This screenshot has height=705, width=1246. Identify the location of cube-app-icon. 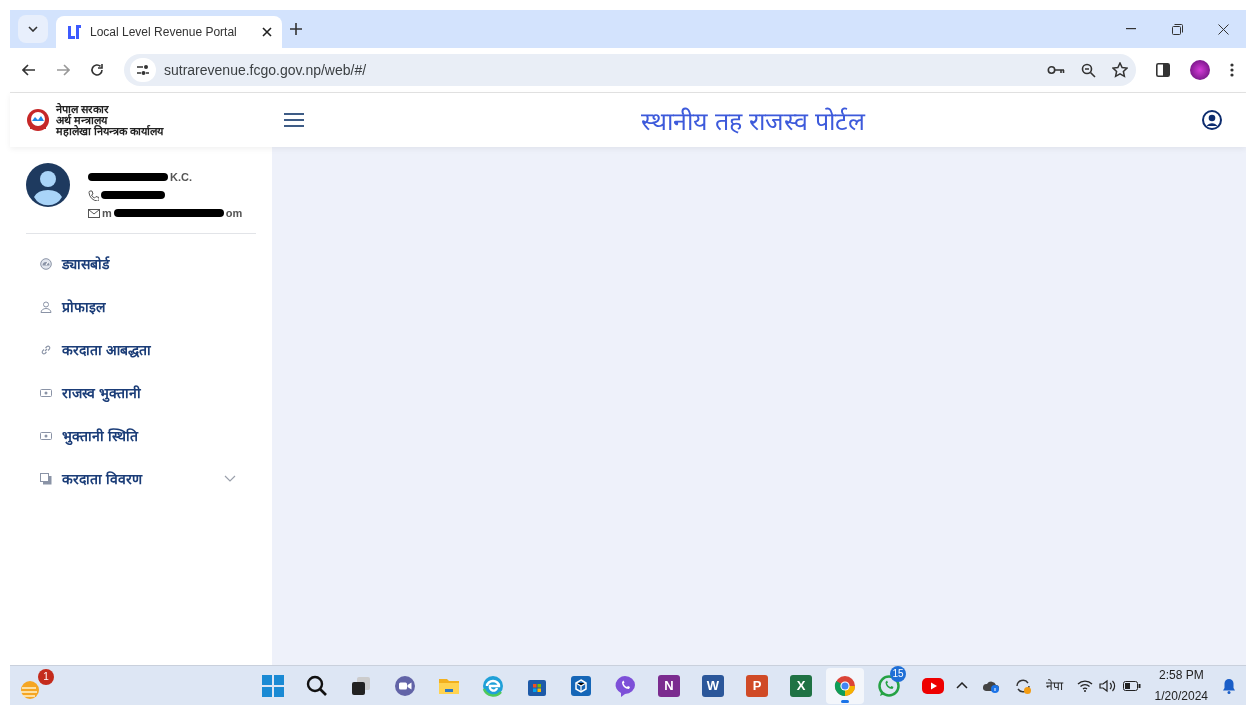
(581, 685).